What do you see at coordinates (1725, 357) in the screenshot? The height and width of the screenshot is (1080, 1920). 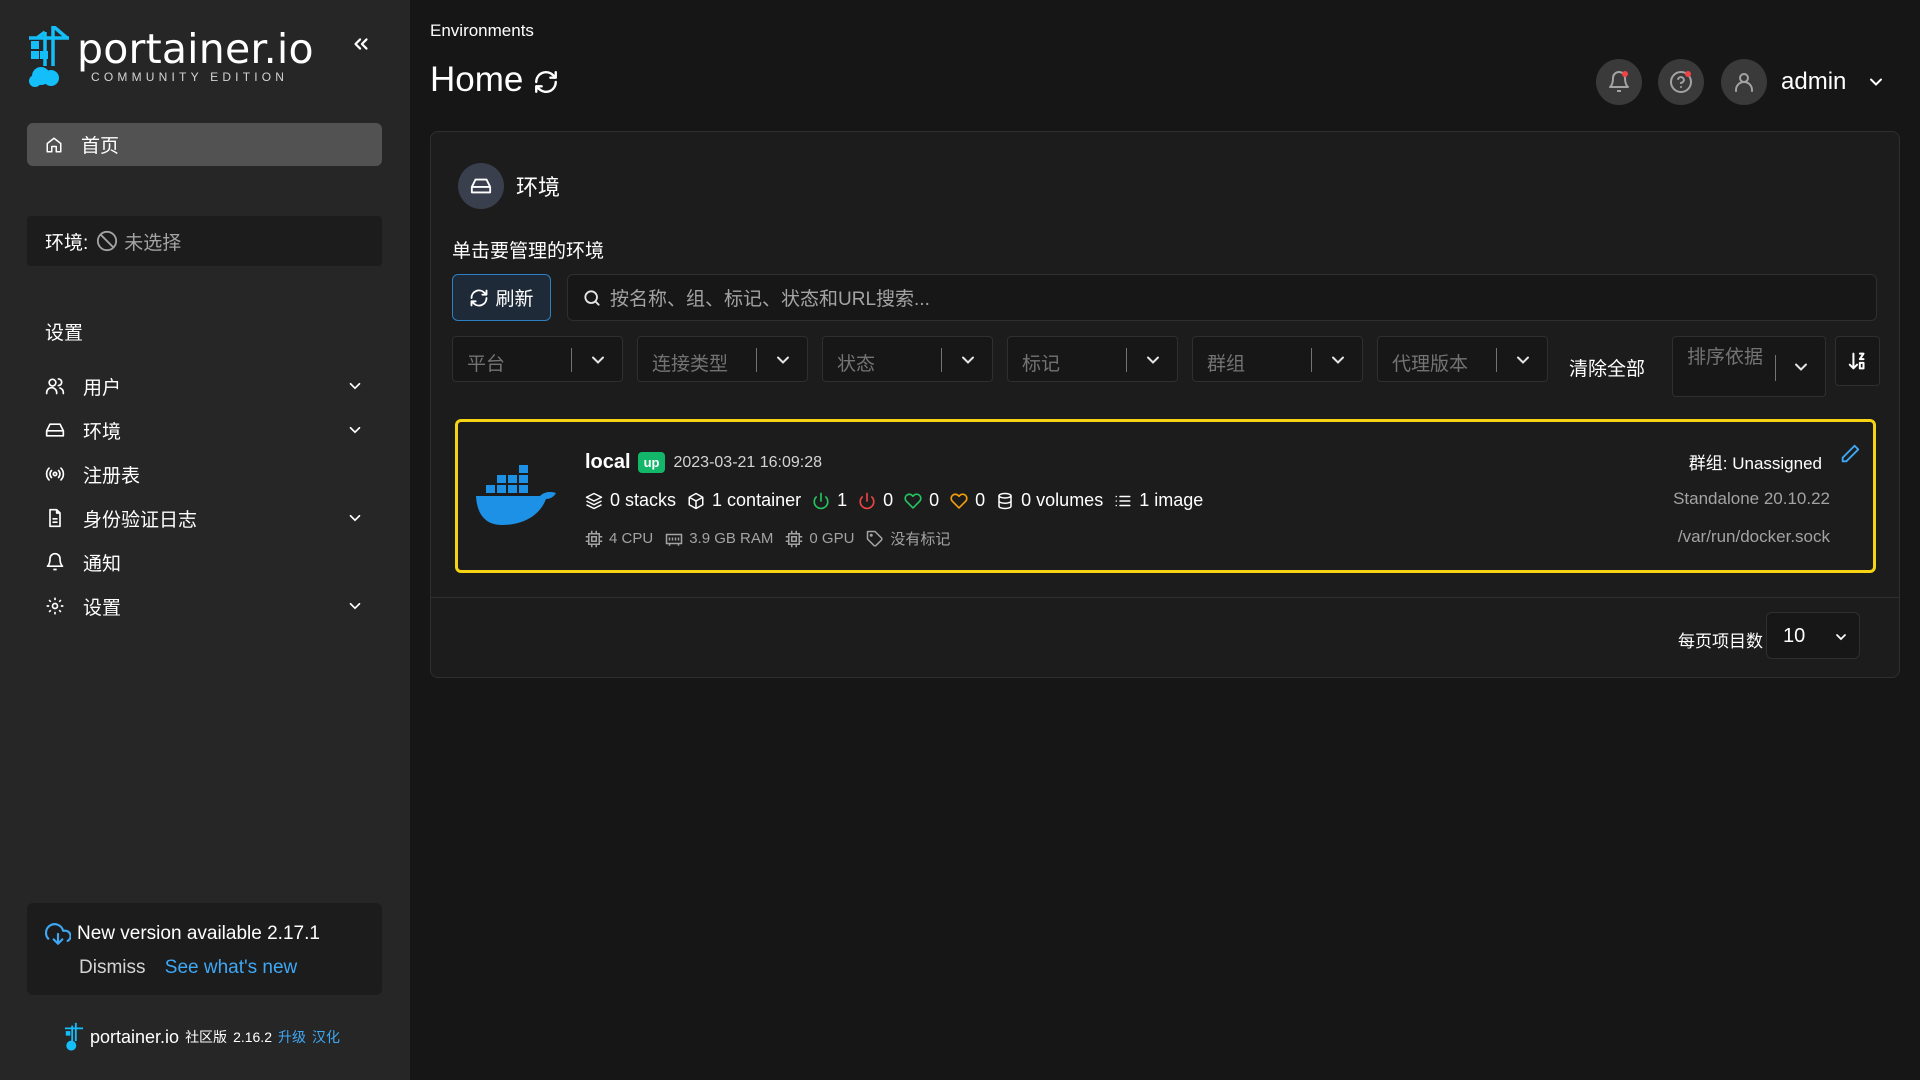 I see `sort-label: 排序依据` at bounding box center [1725, 357].